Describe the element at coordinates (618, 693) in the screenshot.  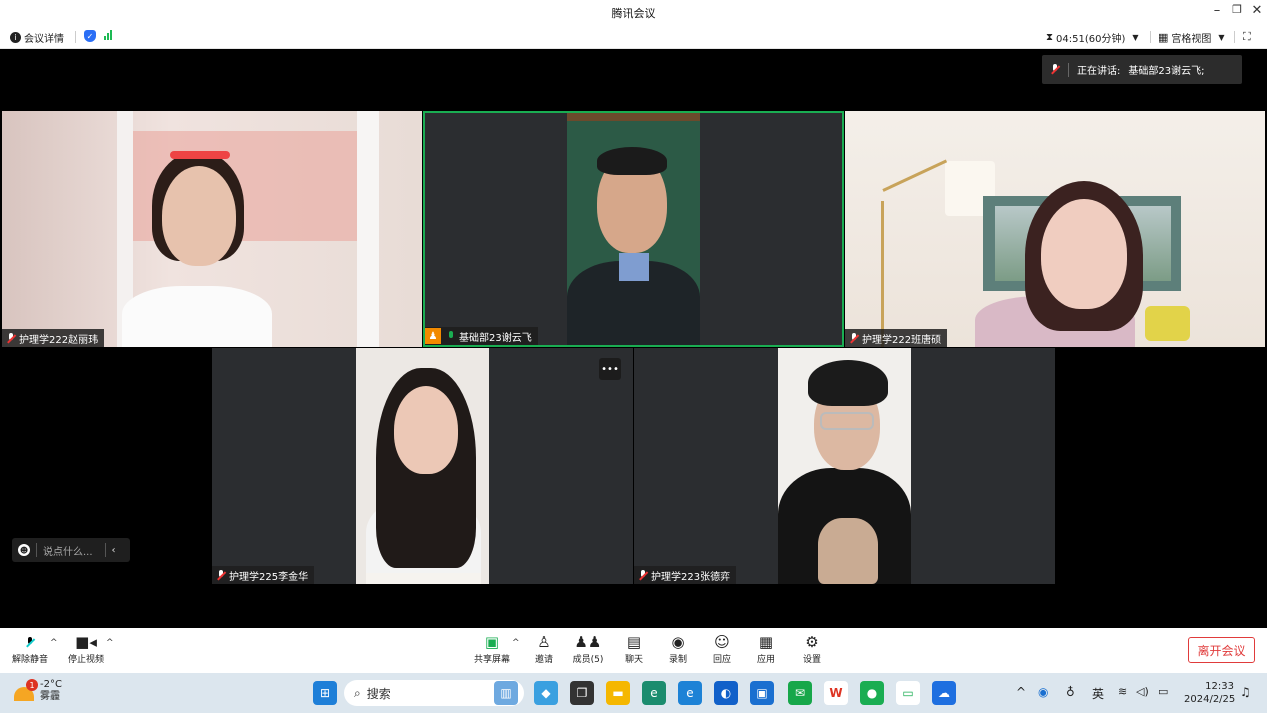
I see `file-explorer-icon: ▬` at that location.